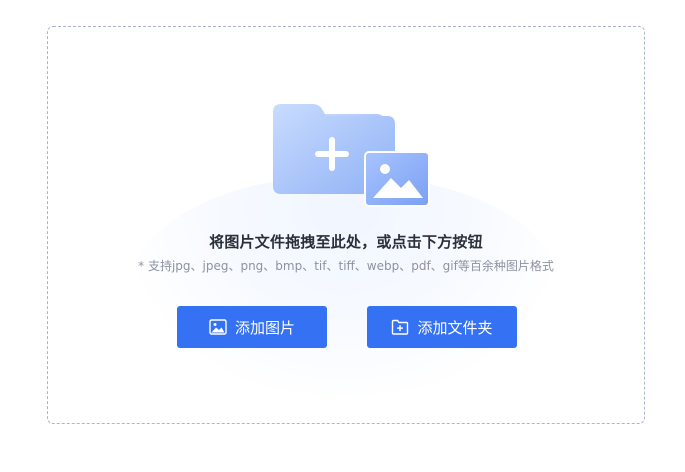 Image resolution: width=685 pixels, height=472 pixels. What do you see at coordinates (218, 327) in the screenshot?
I see `image-icon` at bounding box center [218, 327].